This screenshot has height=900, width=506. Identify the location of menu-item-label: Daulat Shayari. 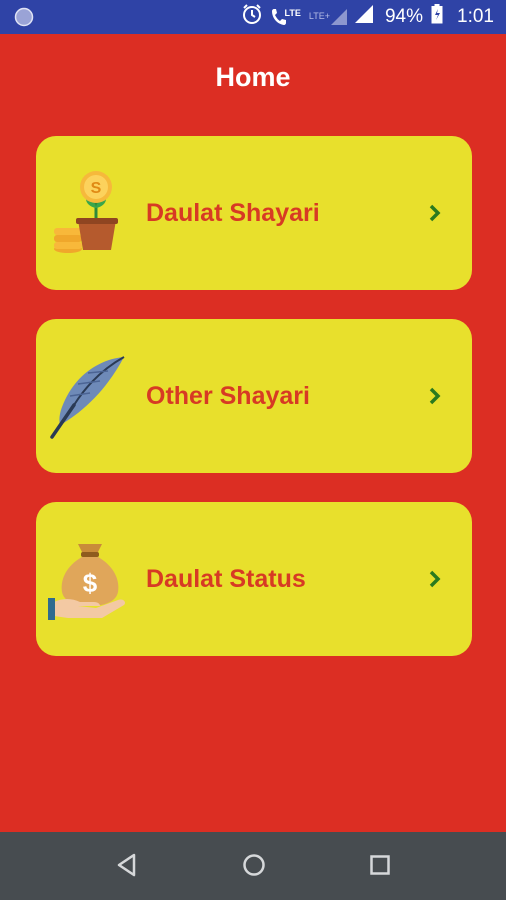
(233, 212).